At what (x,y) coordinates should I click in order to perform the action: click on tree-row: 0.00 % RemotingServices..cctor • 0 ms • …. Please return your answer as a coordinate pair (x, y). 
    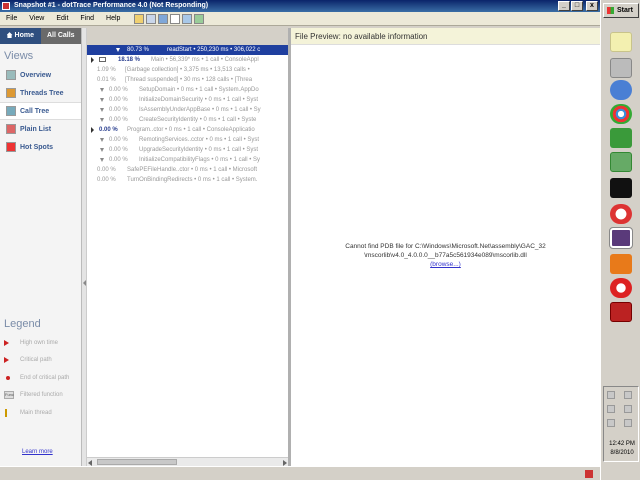
    Looking at the image, I should click on (187, 140).